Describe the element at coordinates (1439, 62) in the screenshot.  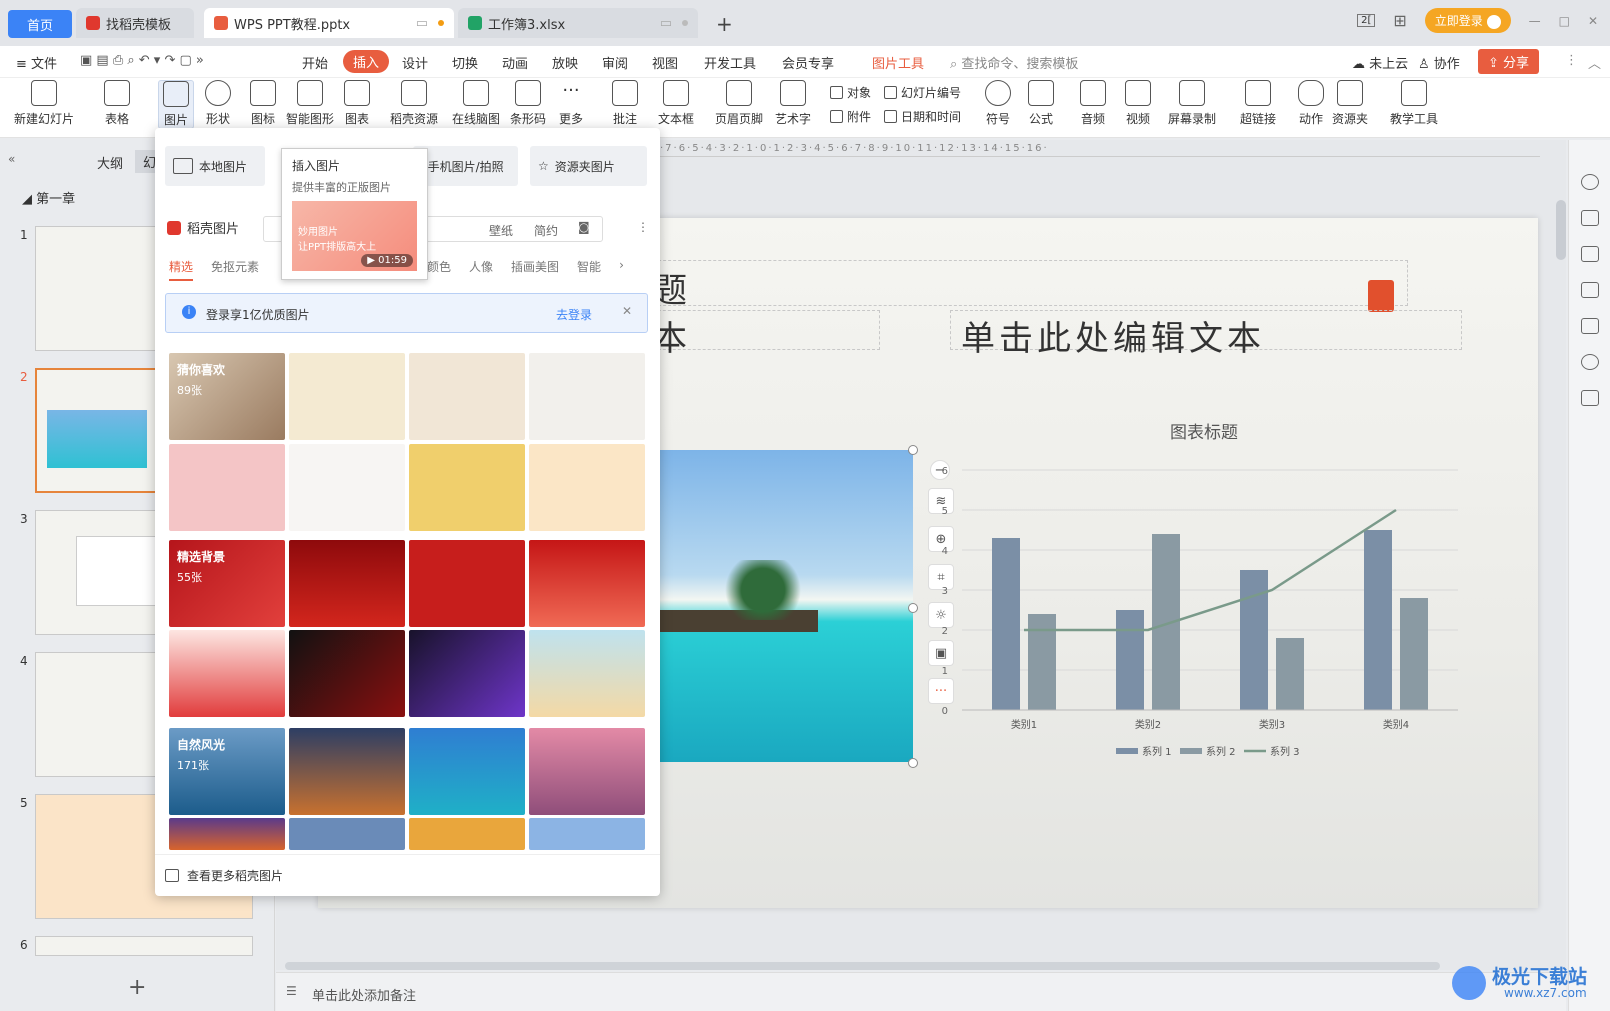
I see `collab-button: ♙ 协作` at that location.